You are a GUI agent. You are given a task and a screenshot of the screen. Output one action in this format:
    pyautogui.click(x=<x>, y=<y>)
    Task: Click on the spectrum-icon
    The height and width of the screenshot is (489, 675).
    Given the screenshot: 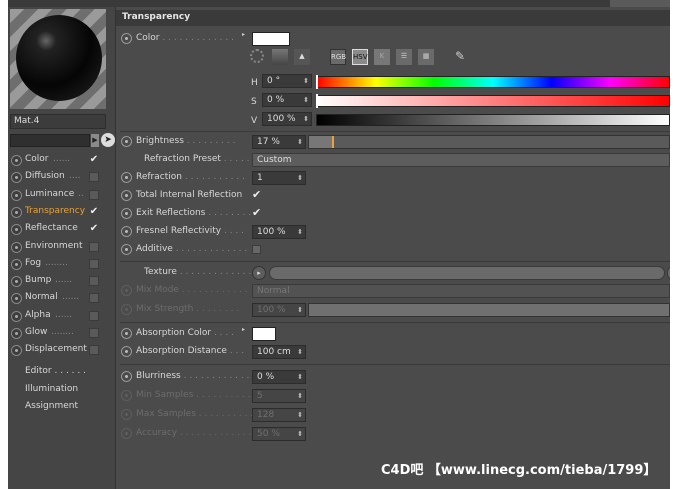 What is the action you would take?
    pyautogui.click(x=280, y=57)
    